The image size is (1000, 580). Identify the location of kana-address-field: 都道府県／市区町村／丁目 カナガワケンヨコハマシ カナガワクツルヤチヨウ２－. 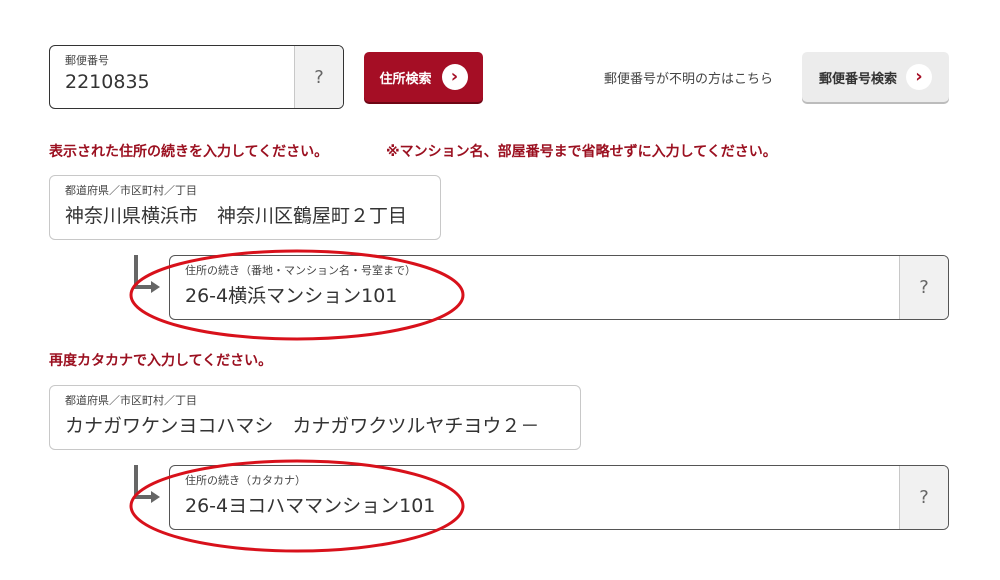
(315, 417).